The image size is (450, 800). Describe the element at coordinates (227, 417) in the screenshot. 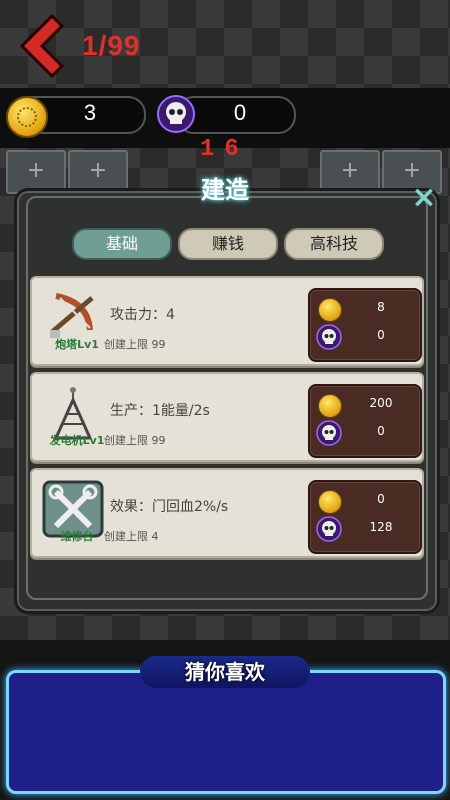

I see `build-item-generator: 发电机Lv1 生产：1能量/2s 创建上限 99 200 0` at that location.